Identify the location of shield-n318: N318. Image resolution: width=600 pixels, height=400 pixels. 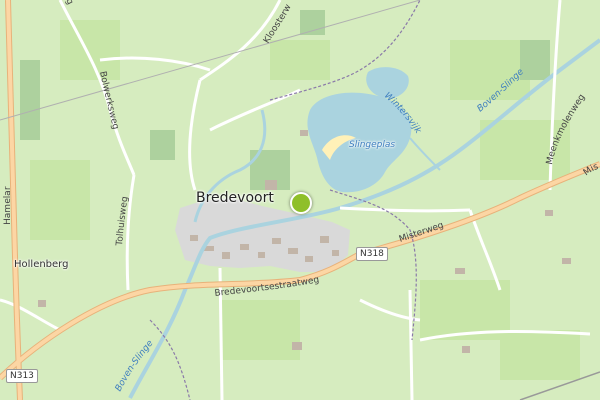
(372, 254).